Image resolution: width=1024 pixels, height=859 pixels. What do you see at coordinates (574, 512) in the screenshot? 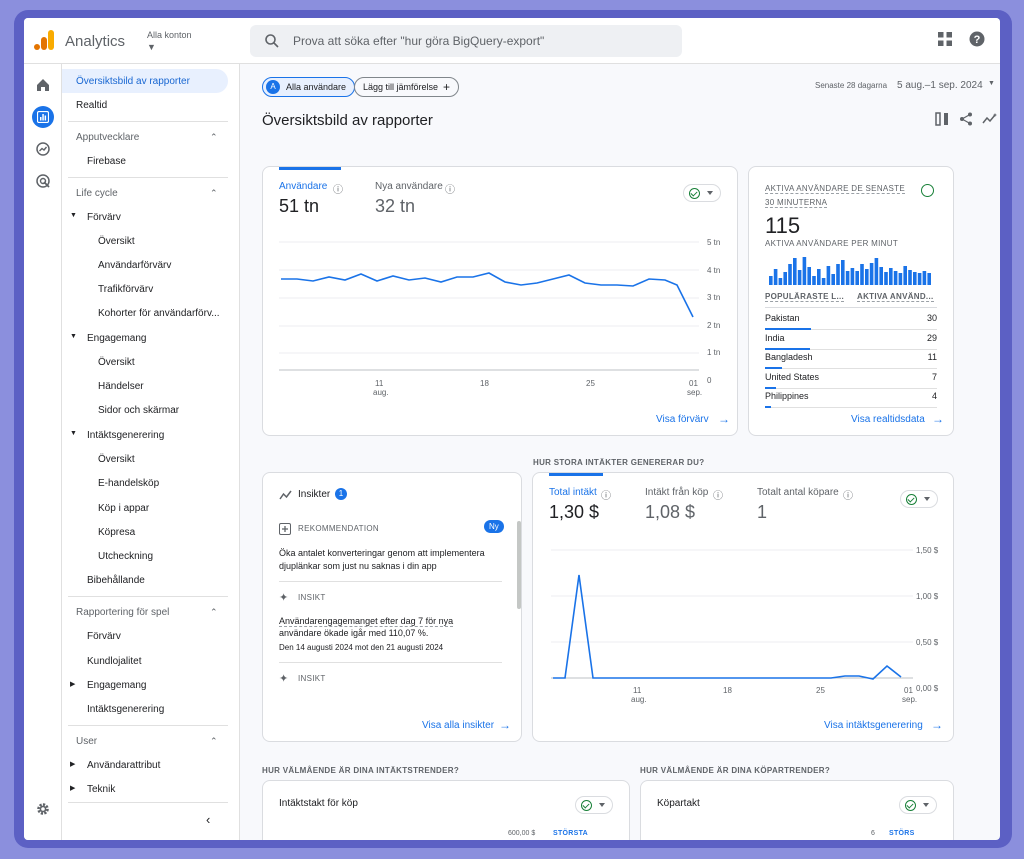
I see `metric-total-revenue-value: 1,30 $` at bounding box center [574, 512].